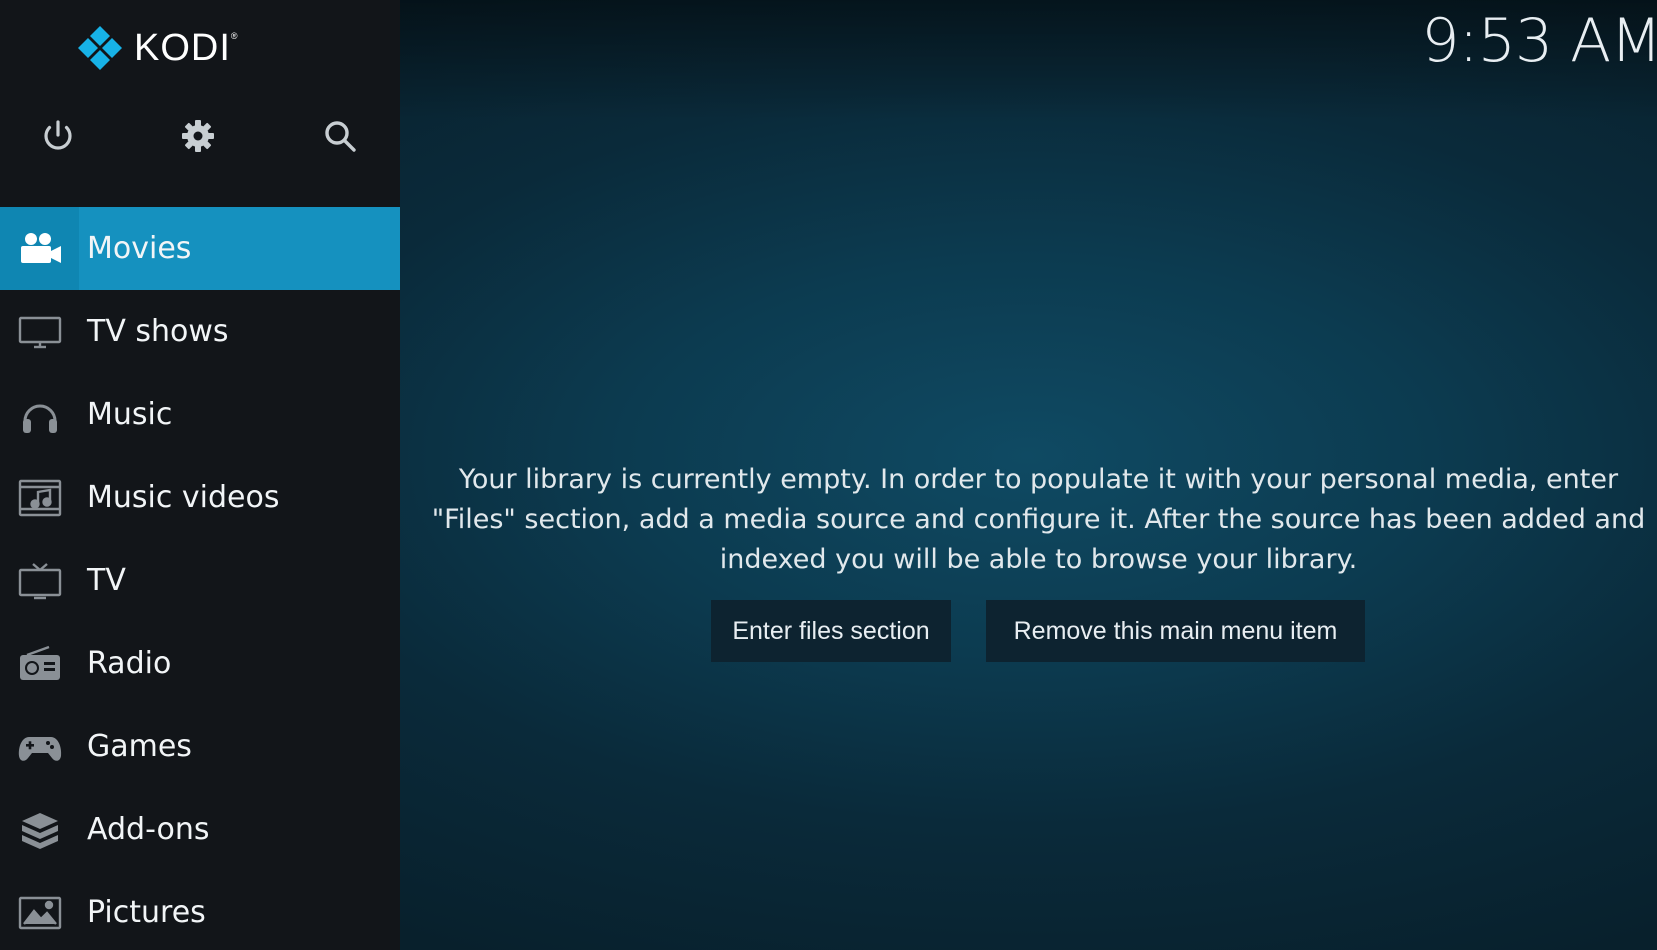 The image size is (1657, 950). What do you see at coordinates (183, 497) in the screenshot?
I see `menu-label-music-videos: Music videos` at bounding box center [183, 497].